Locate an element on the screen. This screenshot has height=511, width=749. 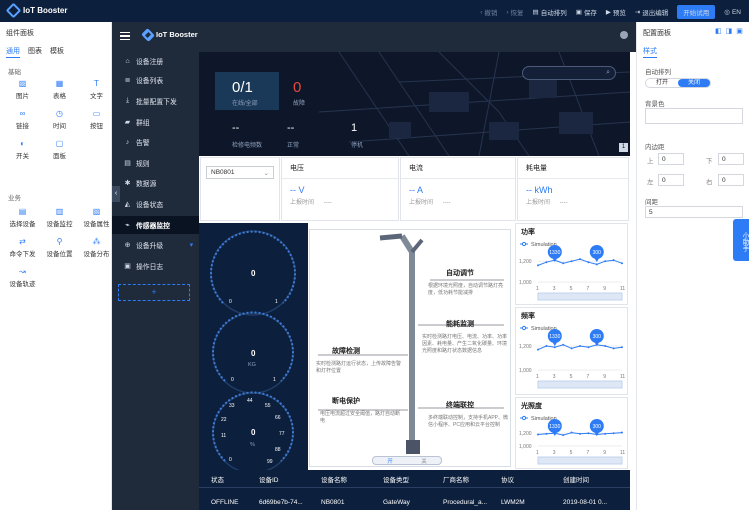
normal-label: 正常 is located at coordinates (293, 146).